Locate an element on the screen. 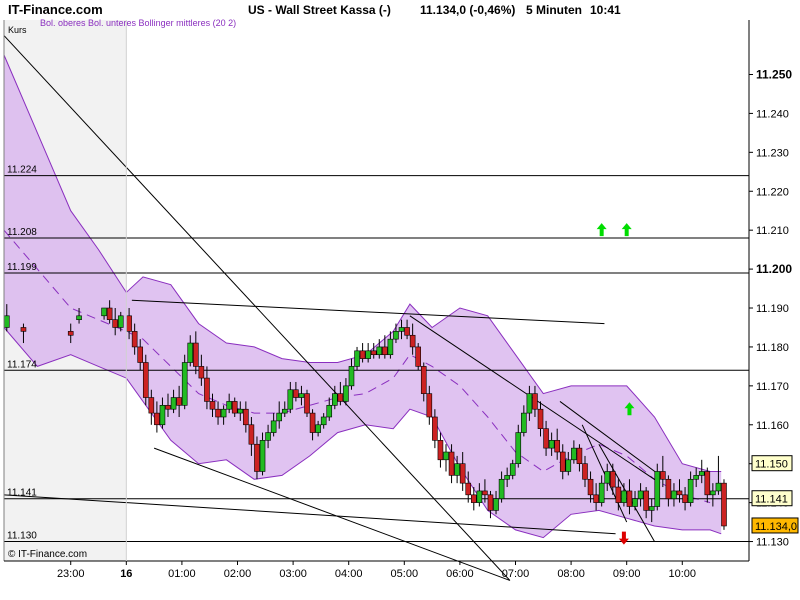  y-tick-label: 11.200 is located at coordinates (774, 269).